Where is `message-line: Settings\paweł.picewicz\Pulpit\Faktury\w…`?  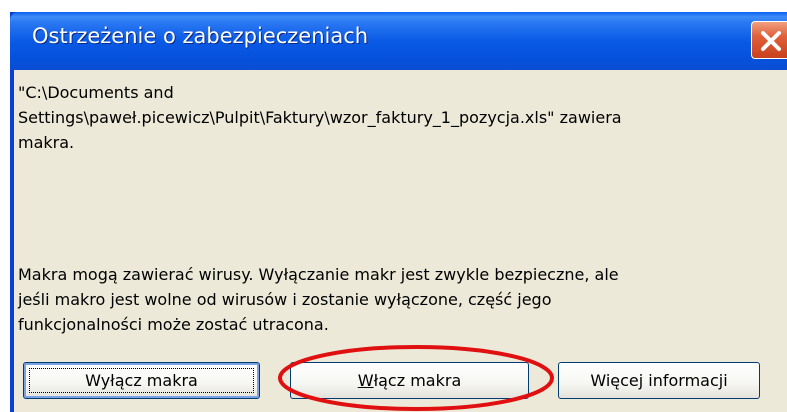 message-line: Settings\paweł.picewicz\Pulpit\Faktury\w… is located at coordinates (320, 117).